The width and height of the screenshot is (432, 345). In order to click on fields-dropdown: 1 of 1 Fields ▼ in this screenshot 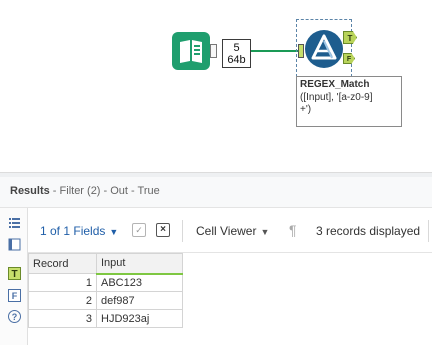, I will do `click(79, 231)`.